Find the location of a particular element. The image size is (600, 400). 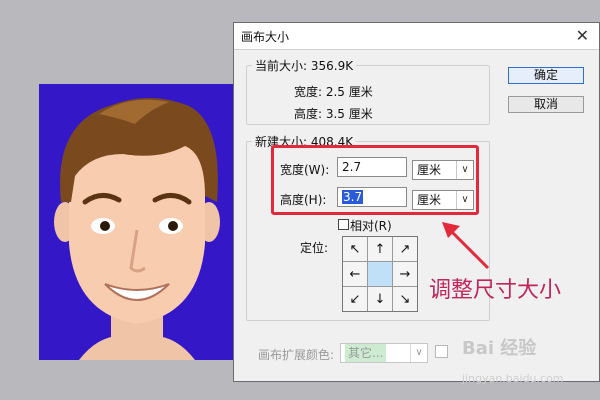

watermark-url: jingyan.baidu.com is located at coordinates (513, 378).